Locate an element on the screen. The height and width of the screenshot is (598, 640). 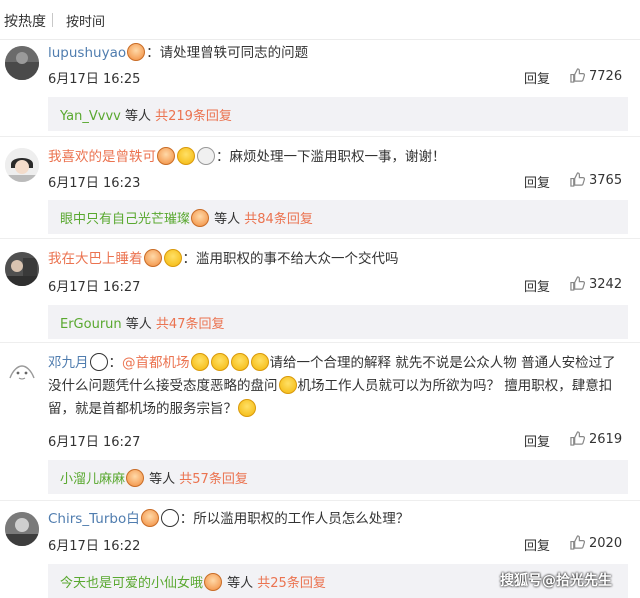
comment-text: 我在大巴上睡着 ：滥用职权的事不给大众一个交代吗 is located at coordinates (223, 259).